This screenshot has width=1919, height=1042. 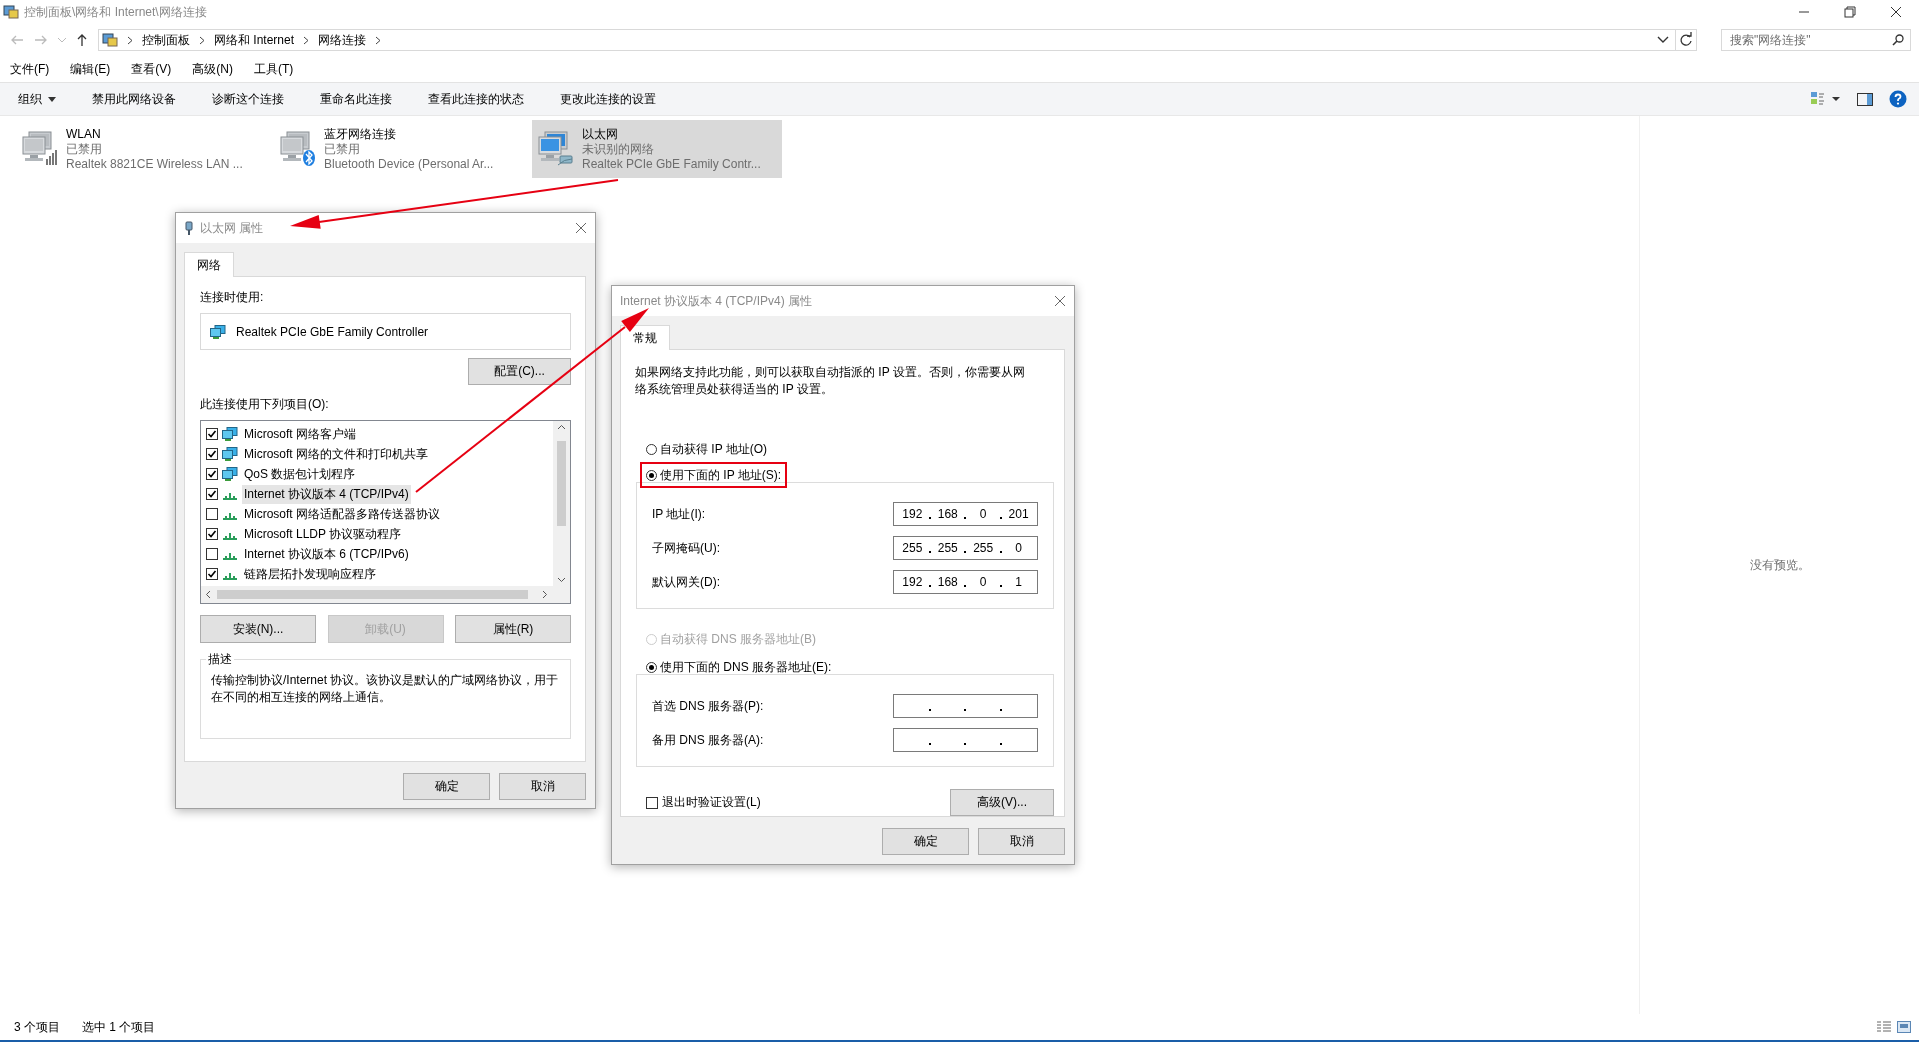 What do you see at coordinates (37, 99) in the screenshot?
I see `toolbar-dropdown: 组织` at bounding box center [37, 99].